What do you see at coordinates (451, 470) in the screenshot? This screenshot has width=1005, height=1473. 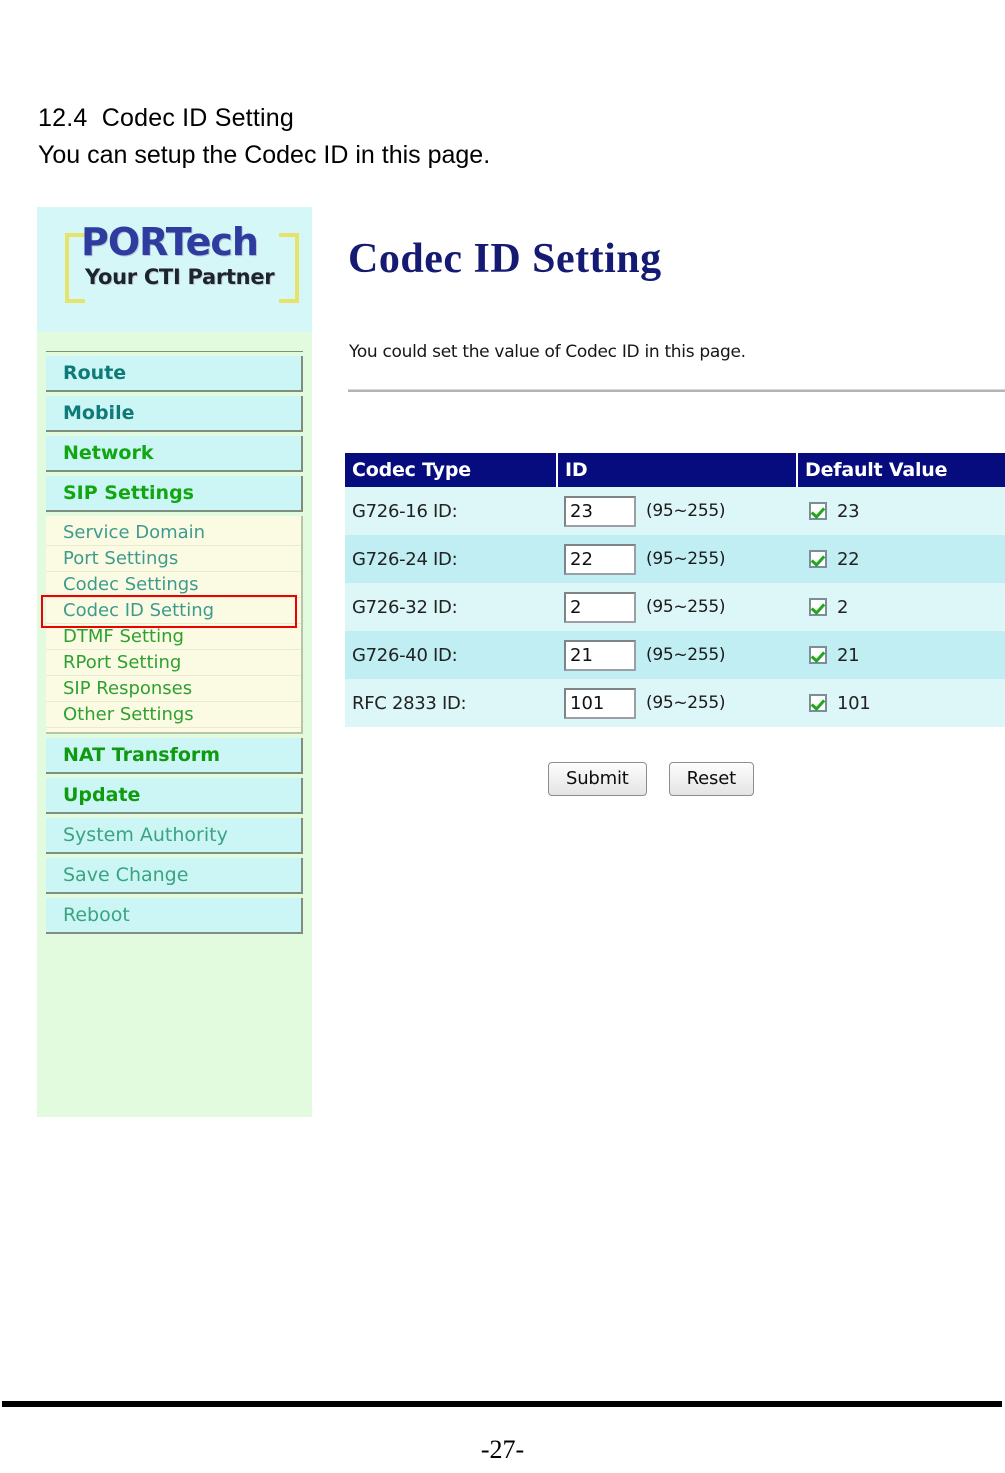 I see `column-header-codec-type: Codec Type` at bounding box center [451, 470].